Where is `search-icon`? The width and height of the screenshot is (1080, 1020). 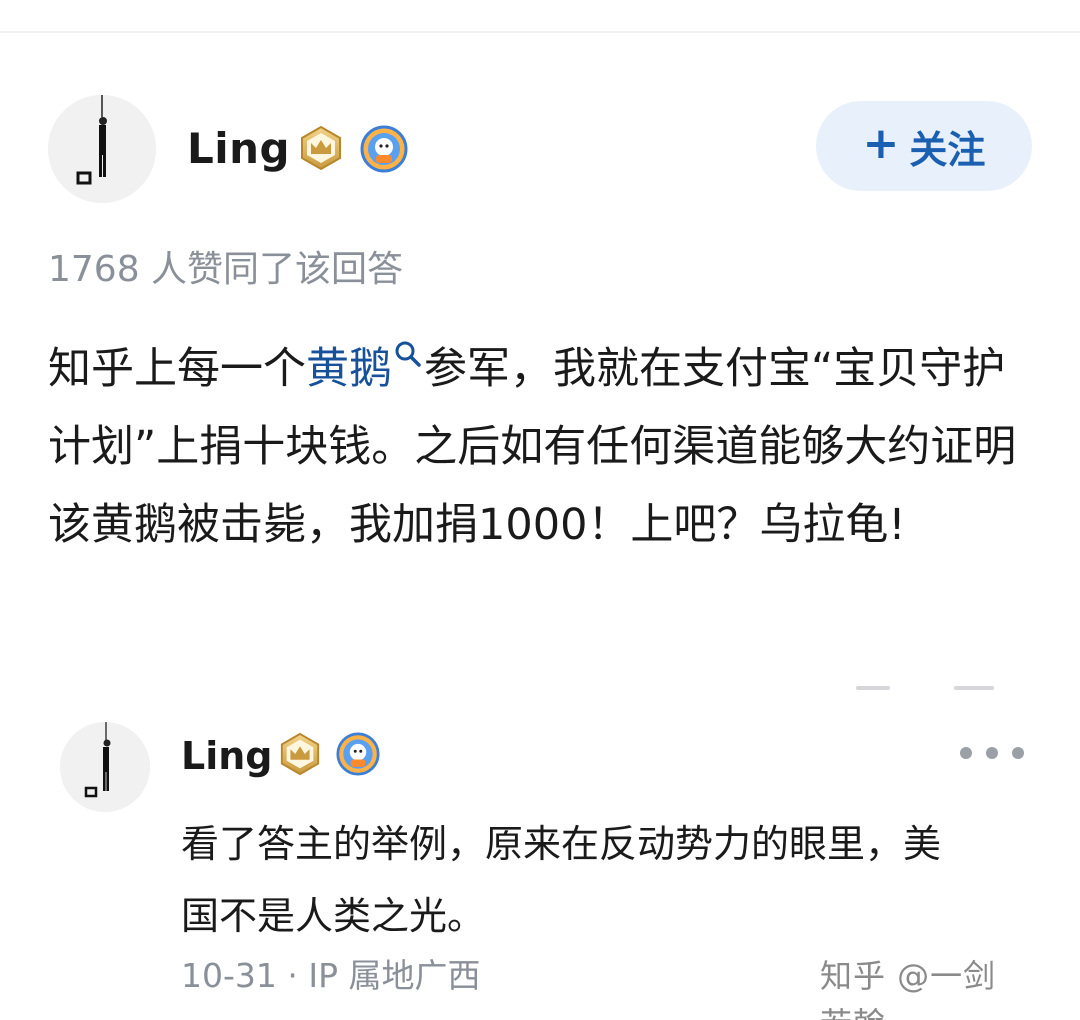 search-icon is located at coordinates (408, 354).